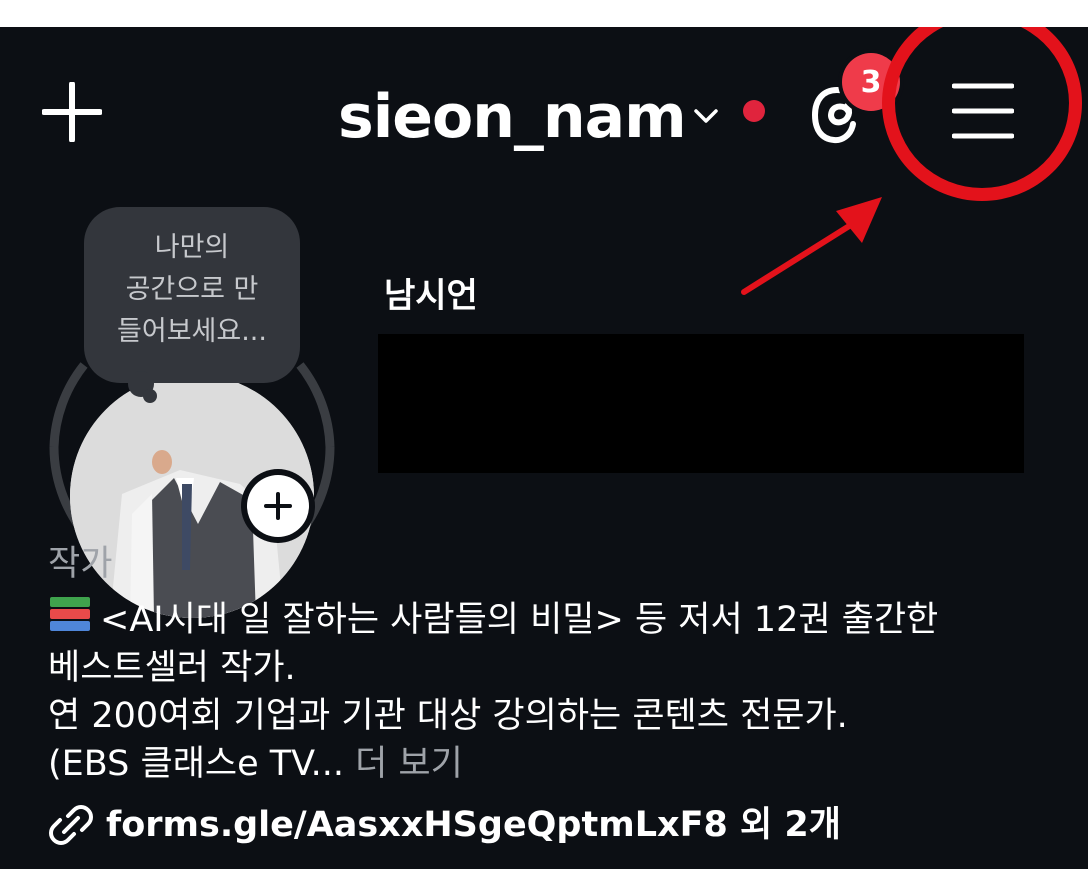 The width and height of the screenshot is (1088, 869). What do you see at coordinates (150, 396) in the screenshot?
I see `thought-dot-small` at bounding box center [150, 396].